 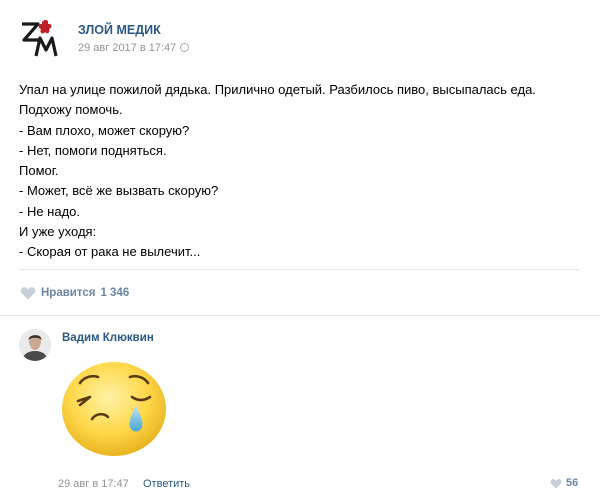 What do you see at coordinates (93, 150) in the screenshot?
I see `post-line: - Нет, помоги подняться.` at bounding box center [93, 150].